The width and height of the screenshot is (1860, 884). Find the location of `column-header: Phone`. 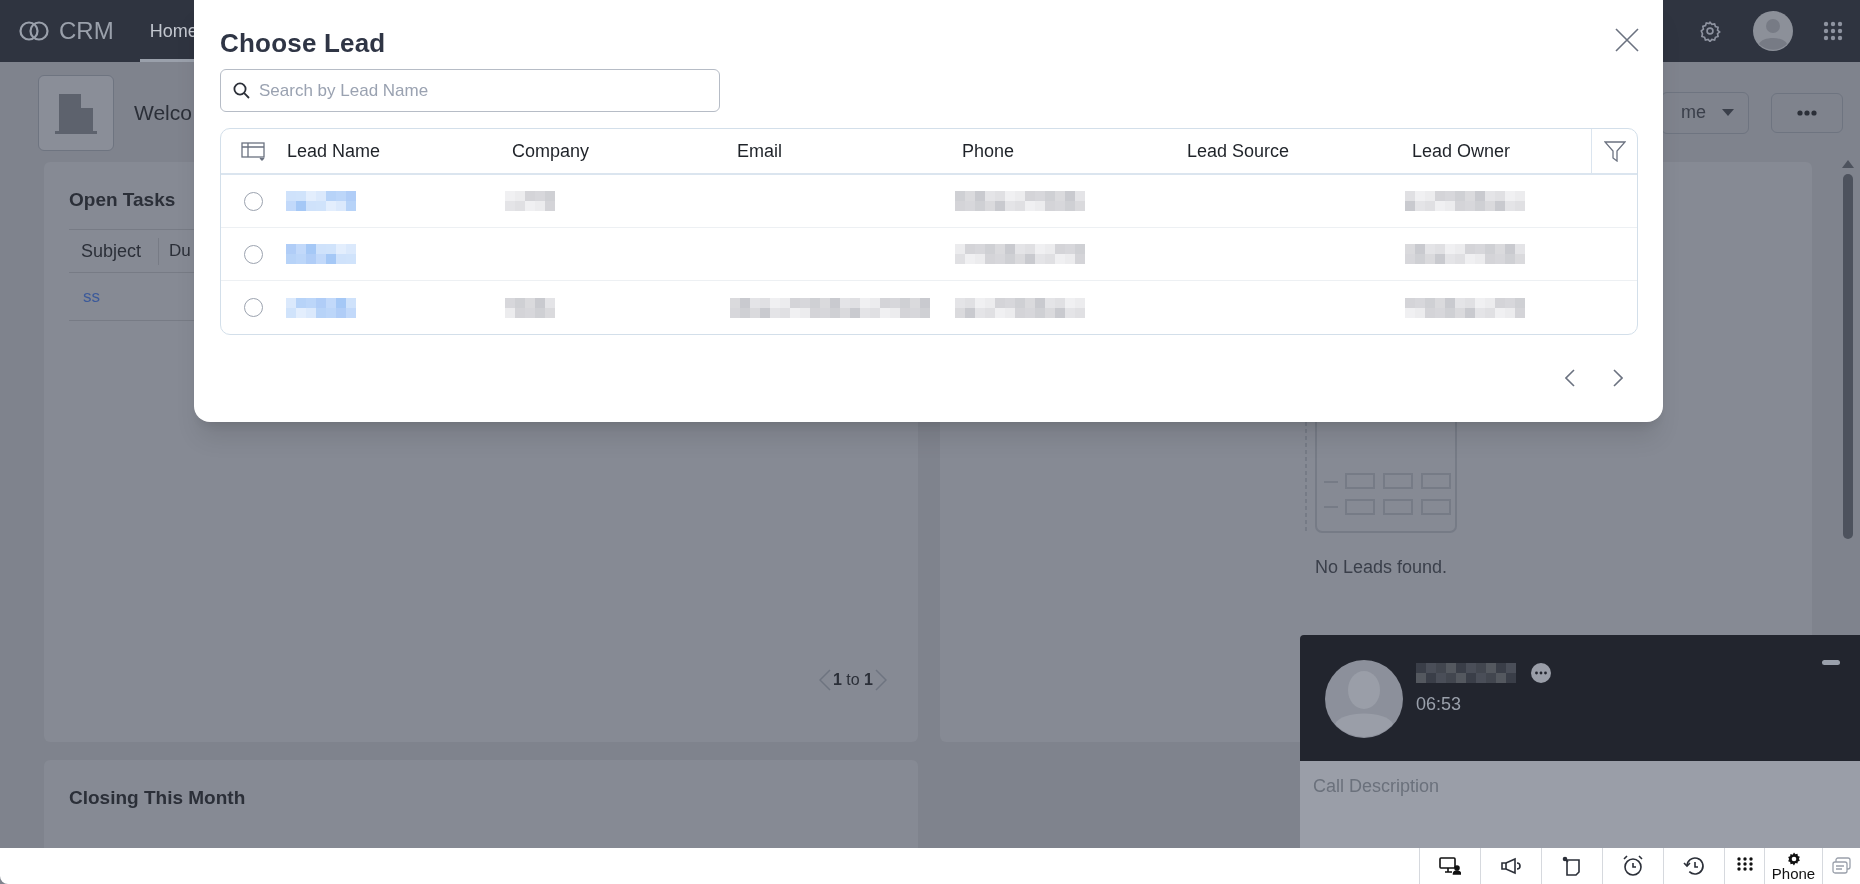

column-header: Phone is located at coordinates (1073, 151).